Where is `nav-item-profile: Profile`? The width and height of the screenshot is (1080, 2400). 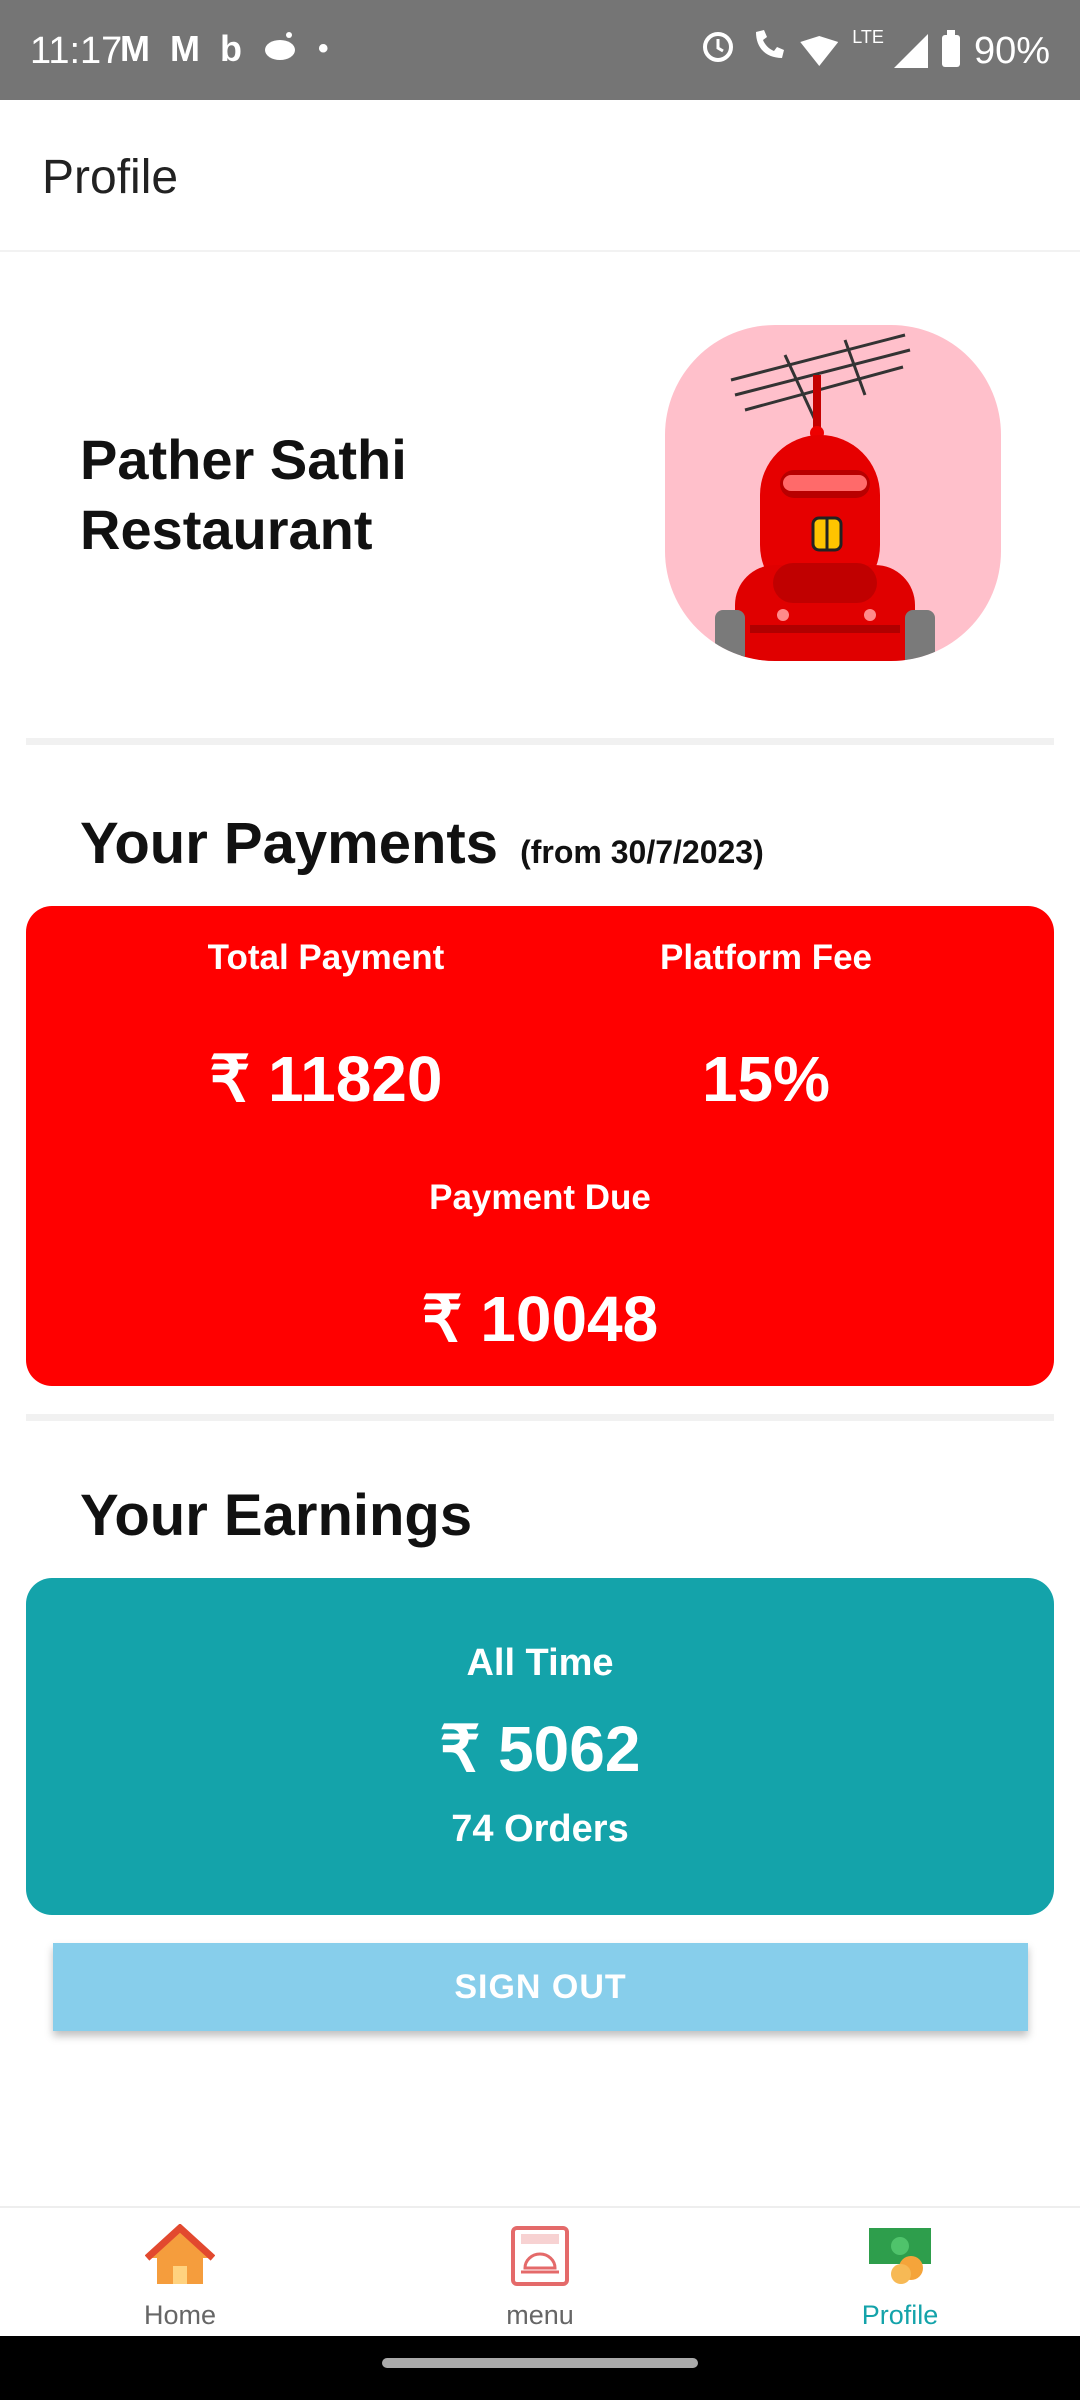 nav-item-profile: Profile is located at coordinates (900, 2273).